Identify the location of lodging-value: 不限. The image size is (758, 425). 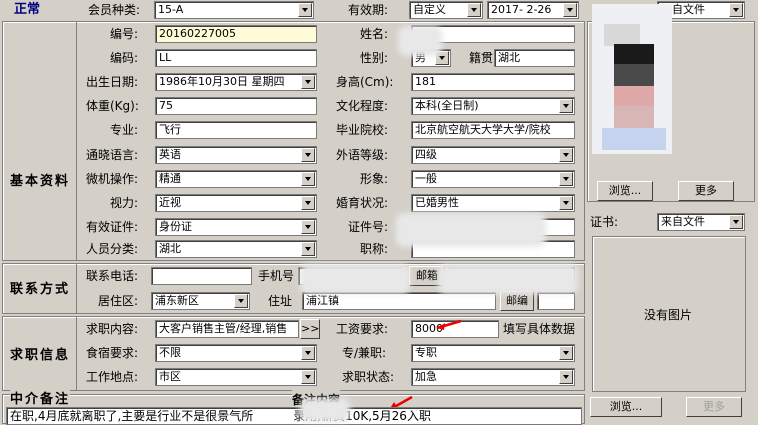
(170, 352).